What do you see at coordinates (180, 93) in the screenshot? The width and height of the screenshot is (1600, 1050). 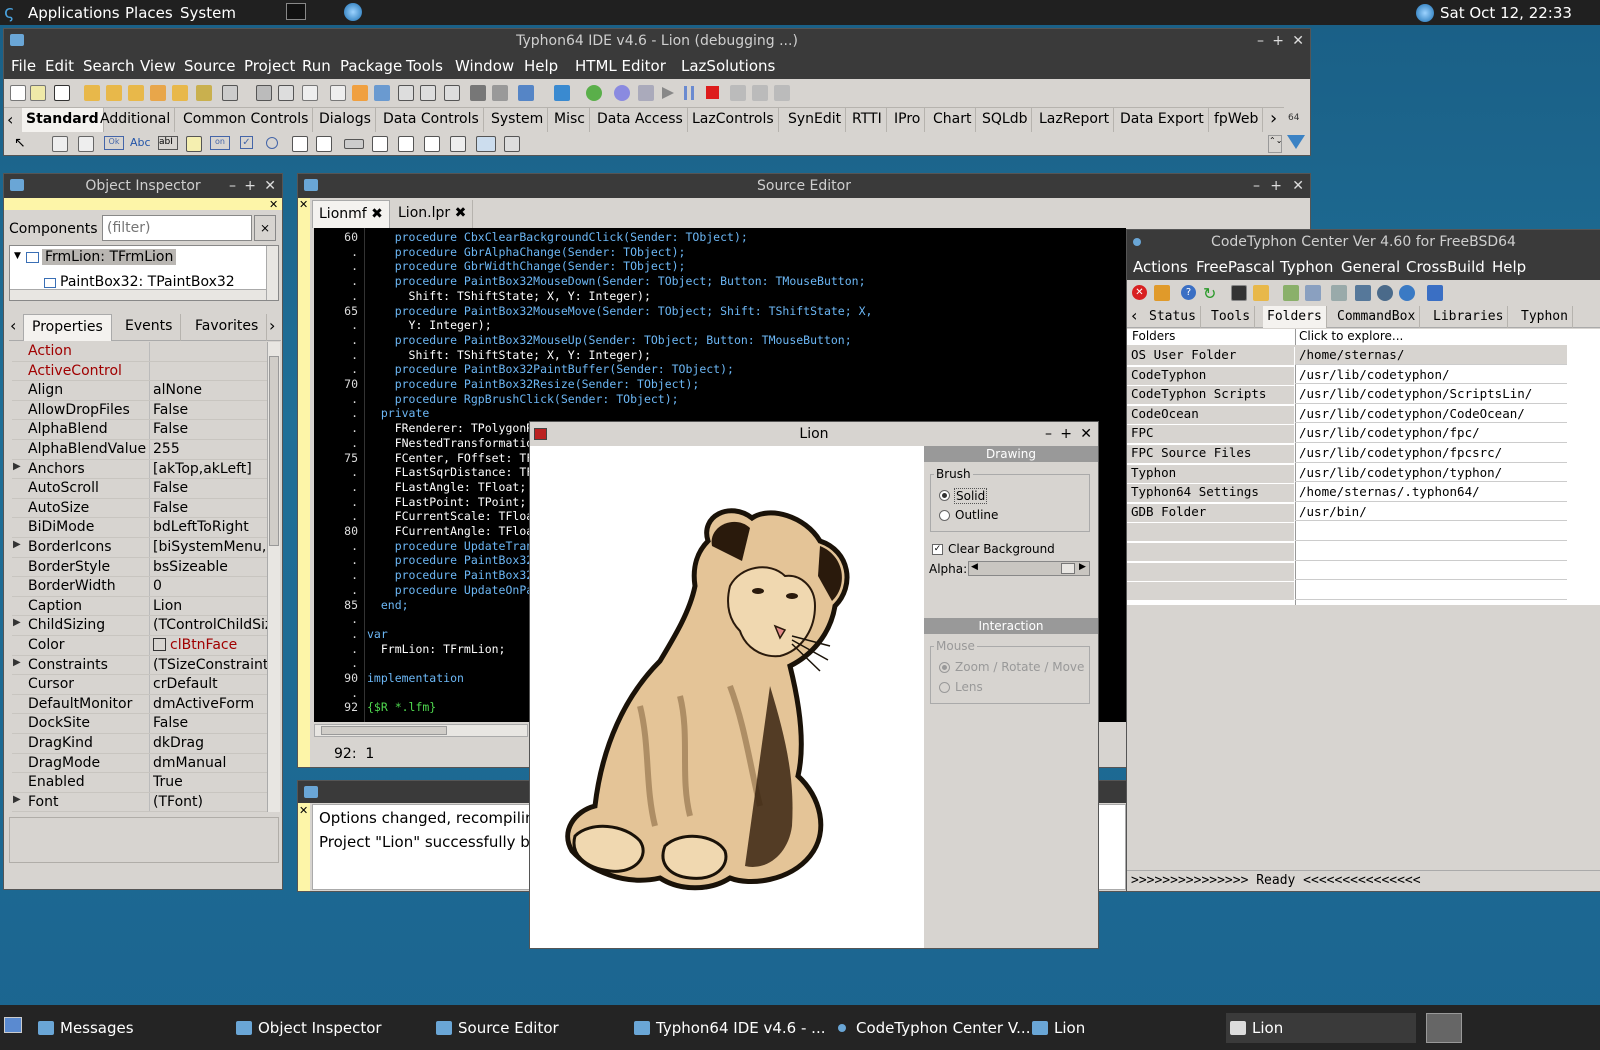 I see `close-project-icon` at bounding box center [180, 93].